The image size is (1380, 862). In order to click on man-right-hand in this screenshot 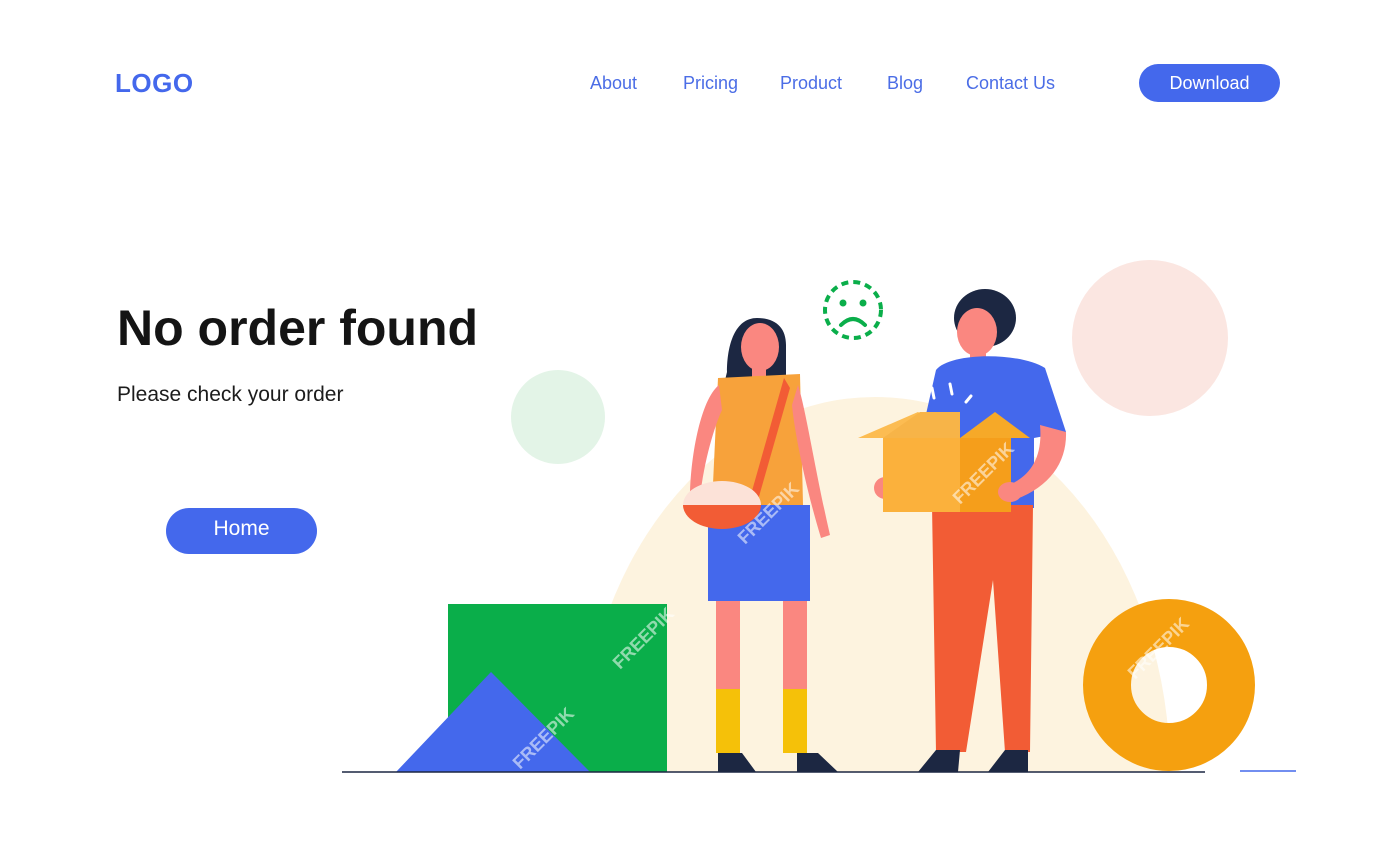, I will do `click(1010, 492)`.